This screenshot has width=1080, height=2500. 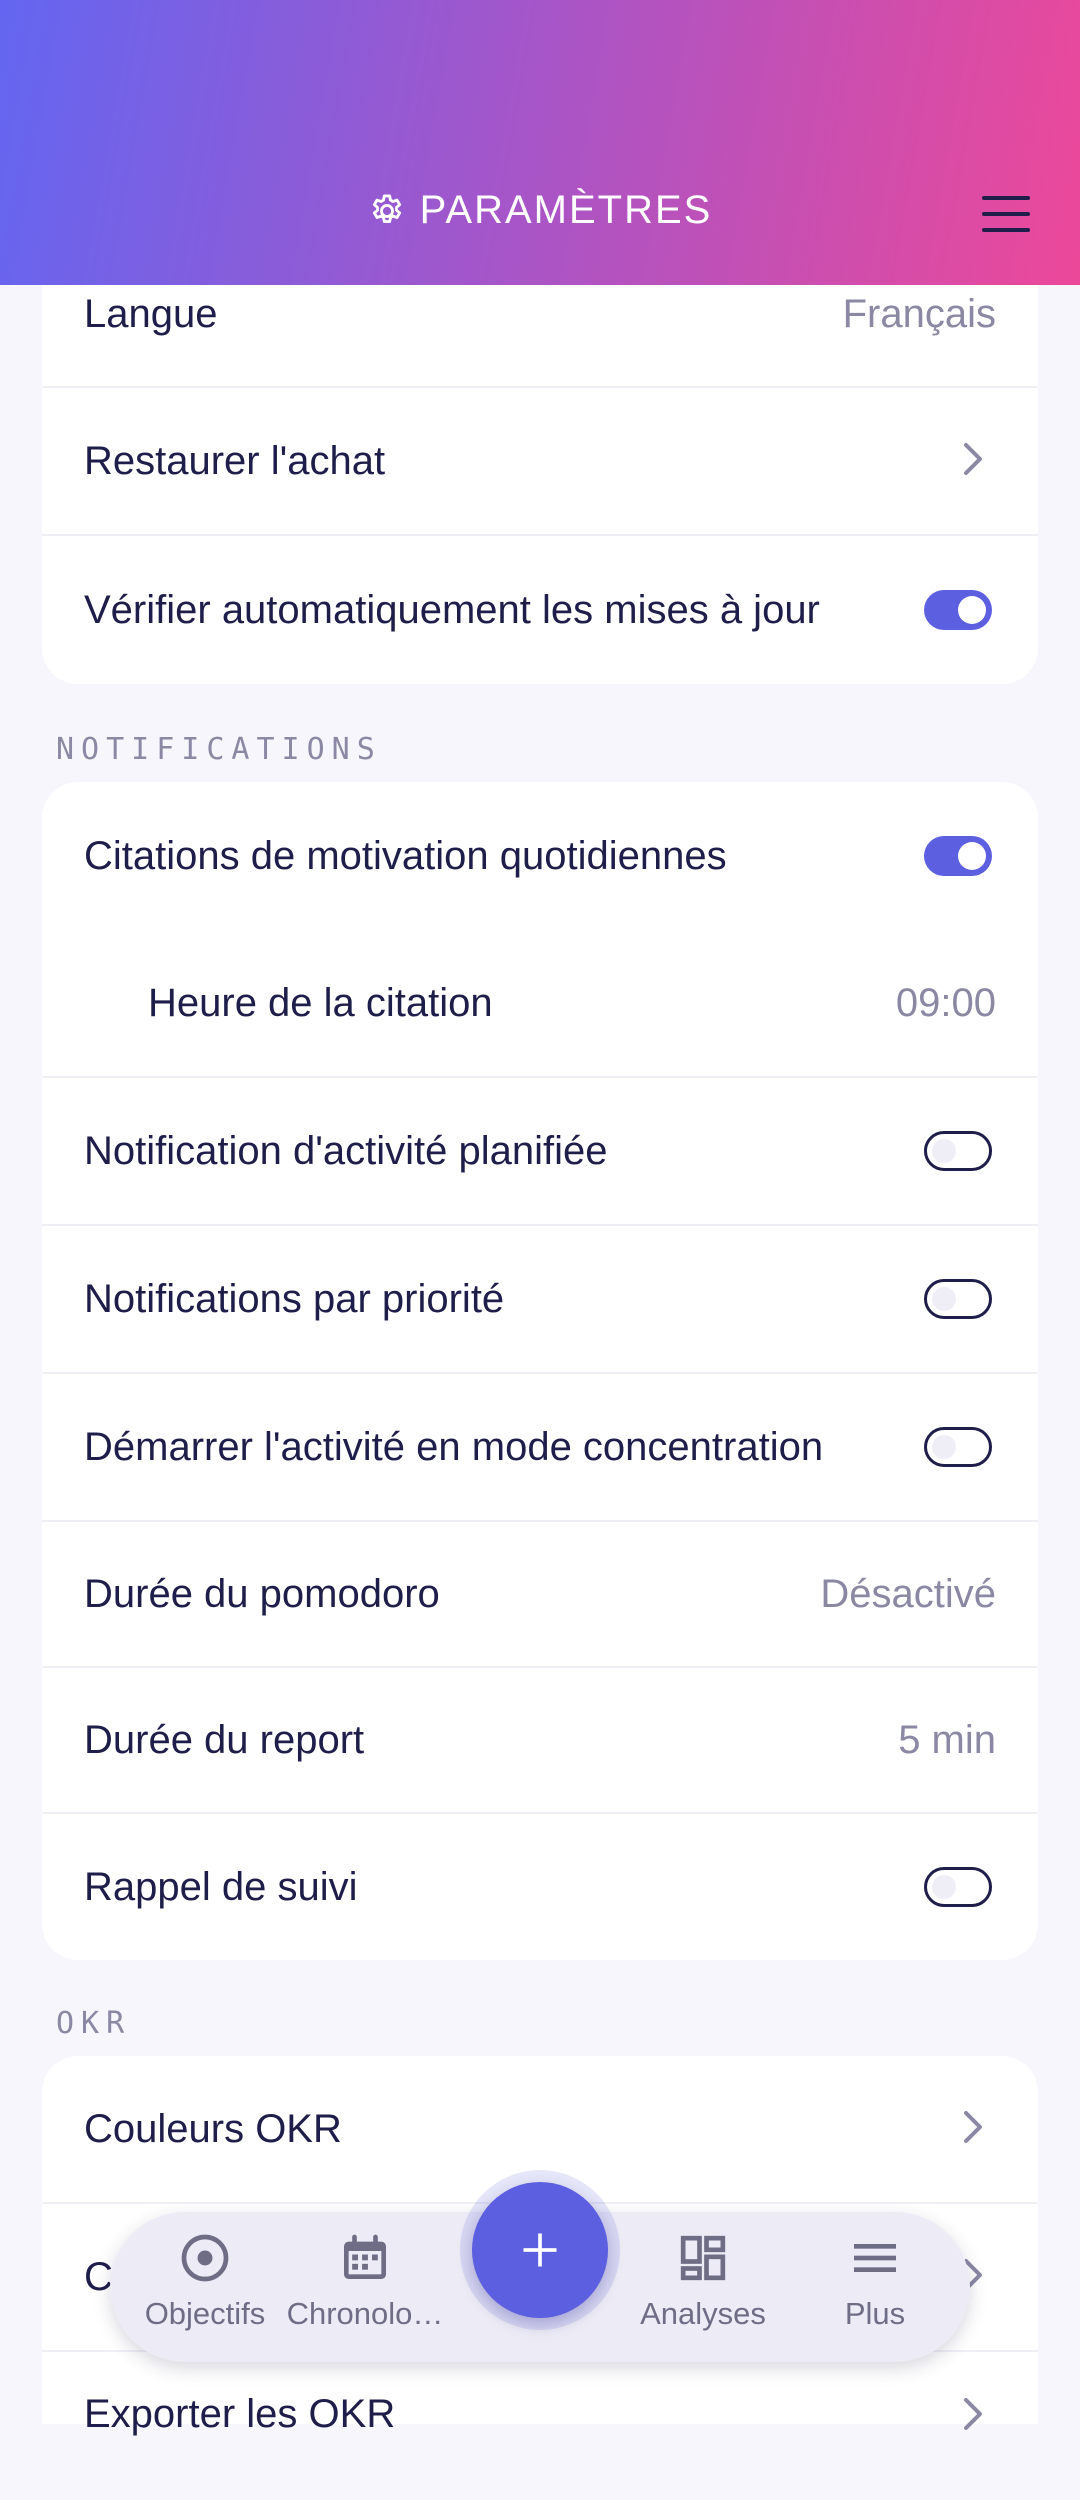 What do you see at coordinates (213, 2128) in the screenshot?
I see `okr-colors-label: Couleurs OKR` at bounding box center [213, 2128].